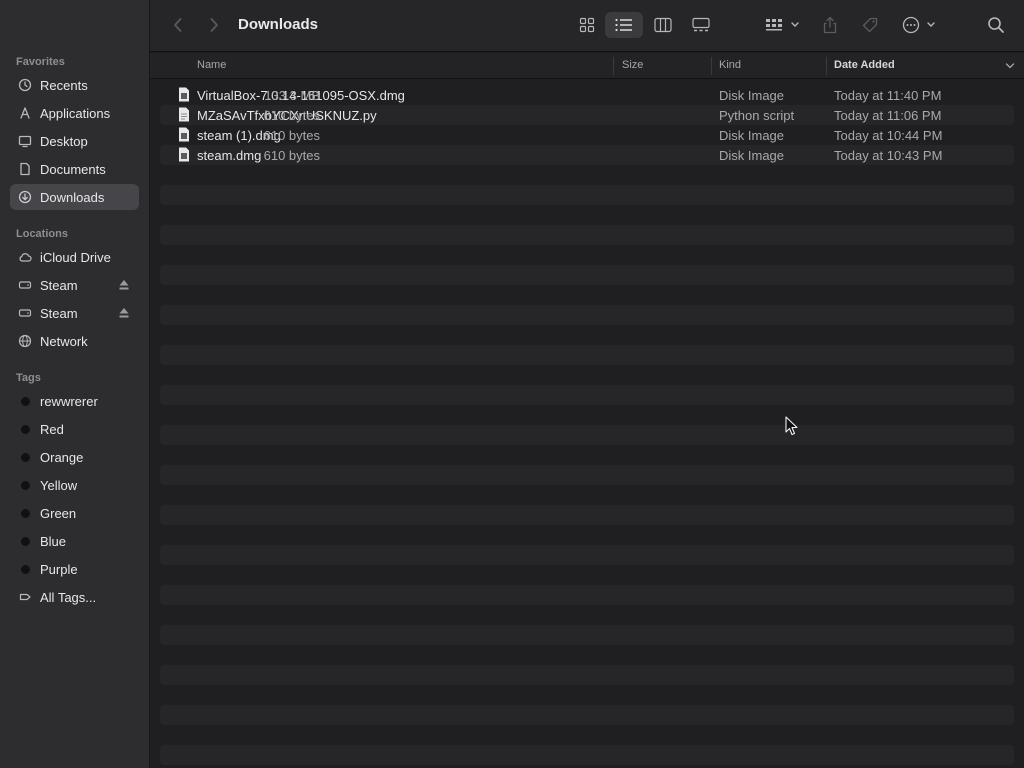 This screenshot has height=768, width=1024. I want to click on file-size: 133.3 MB, so click(292, 95).